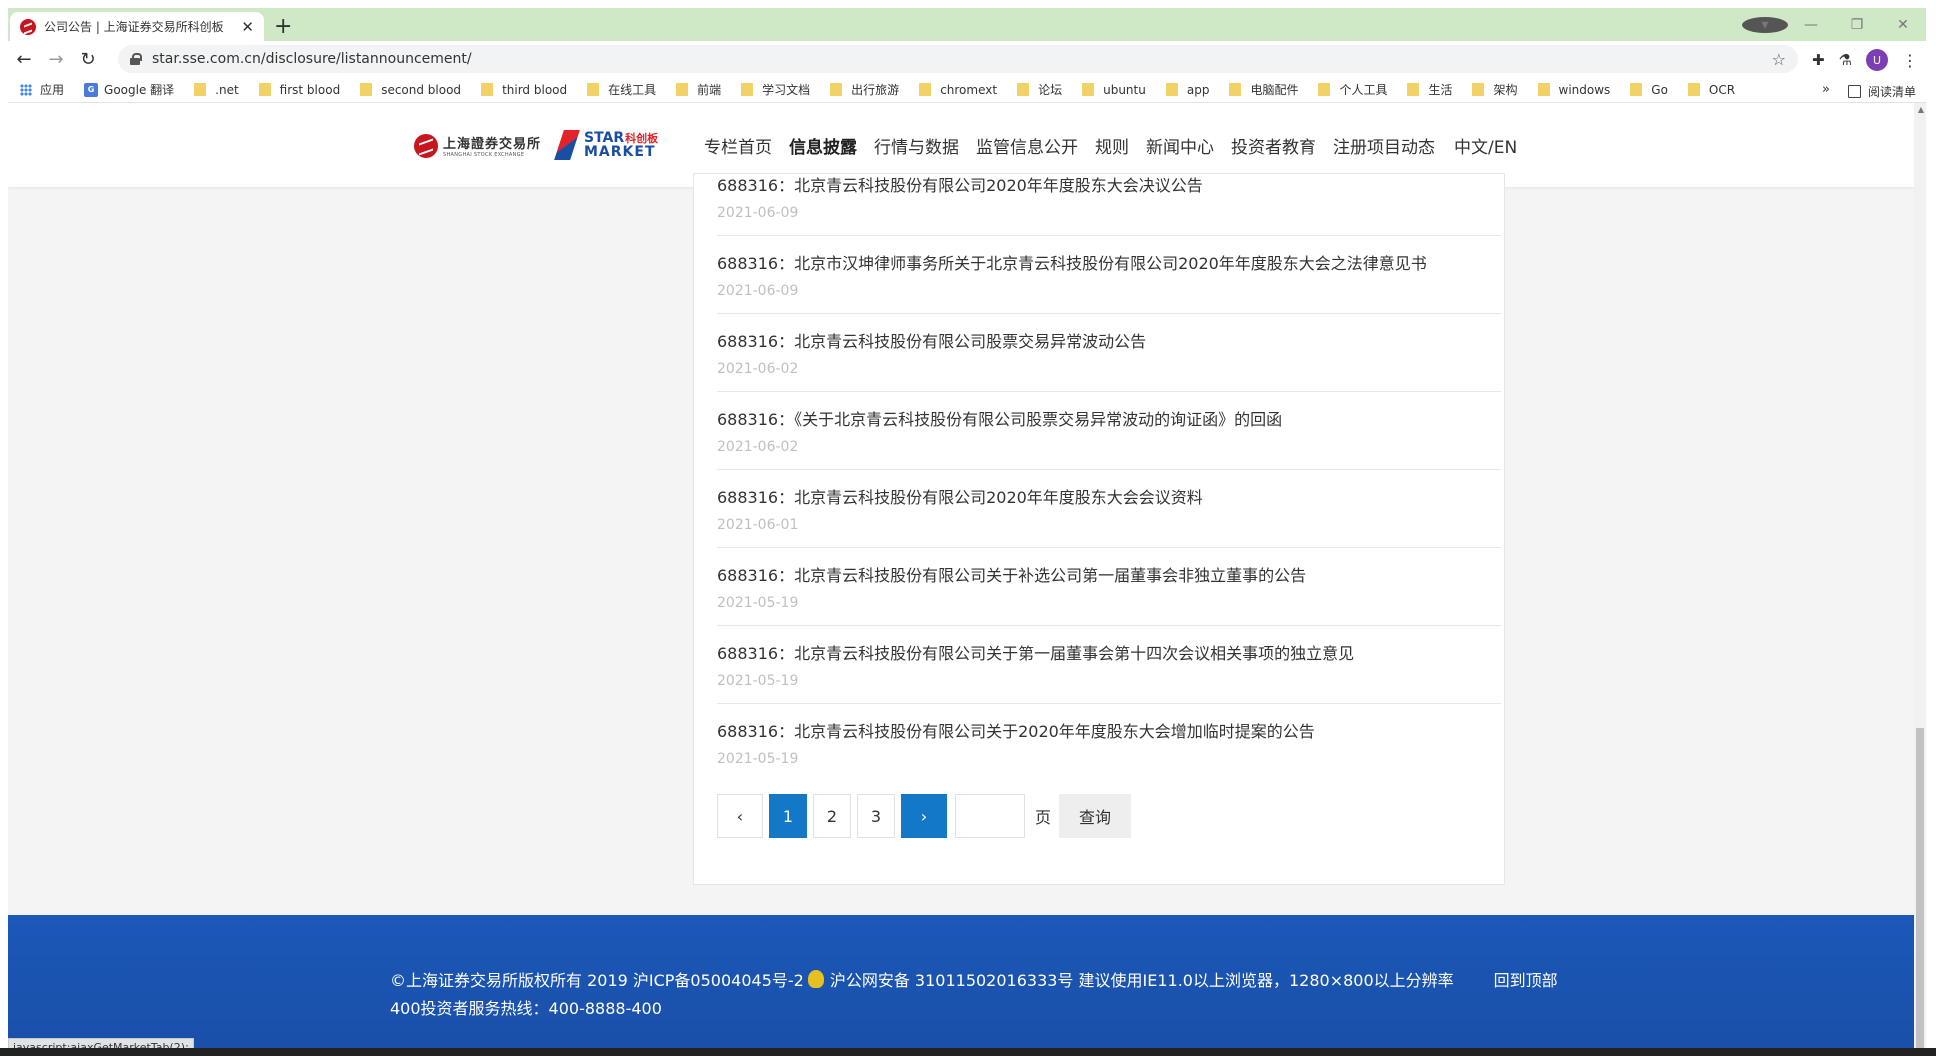  I want to click on back-to-top-link: 回到顶部, so click(1526, 979).